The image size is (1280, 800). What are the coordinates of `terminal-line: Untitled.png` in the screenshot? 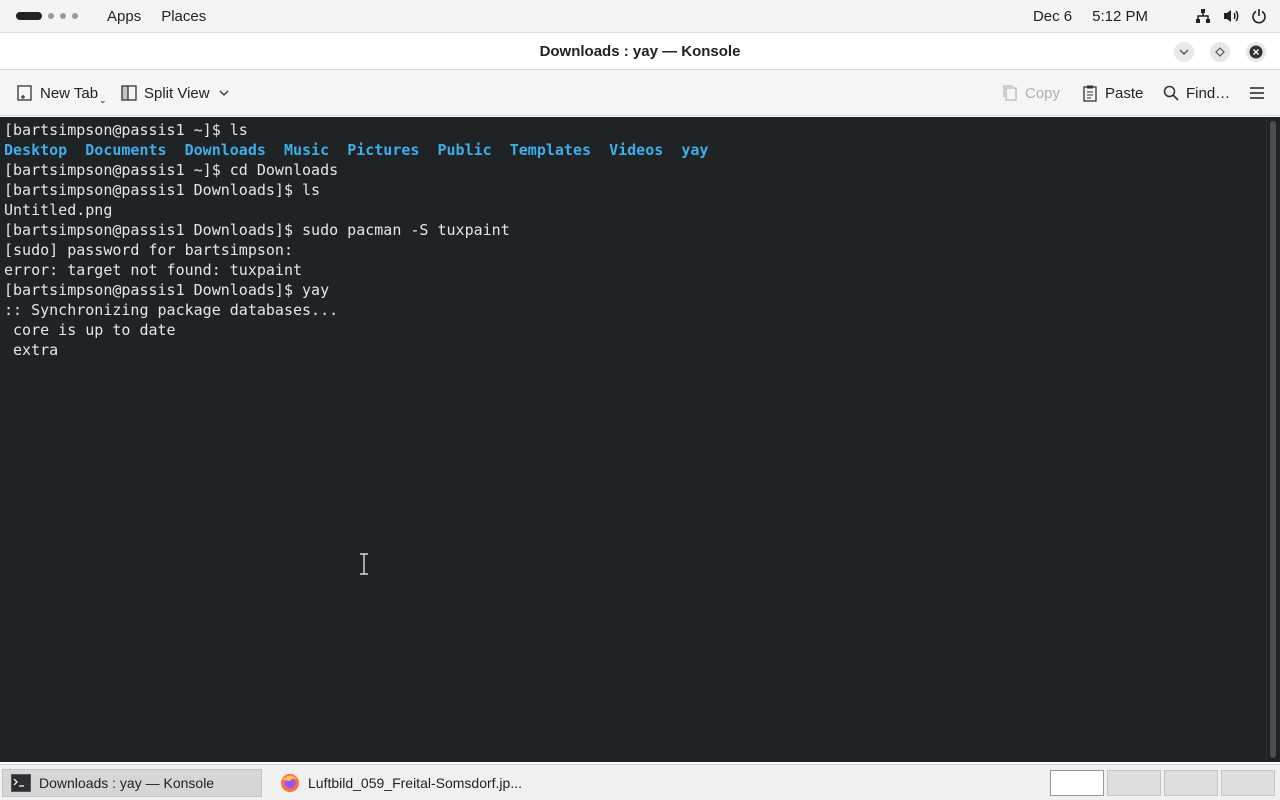 It's located at (58, 210).